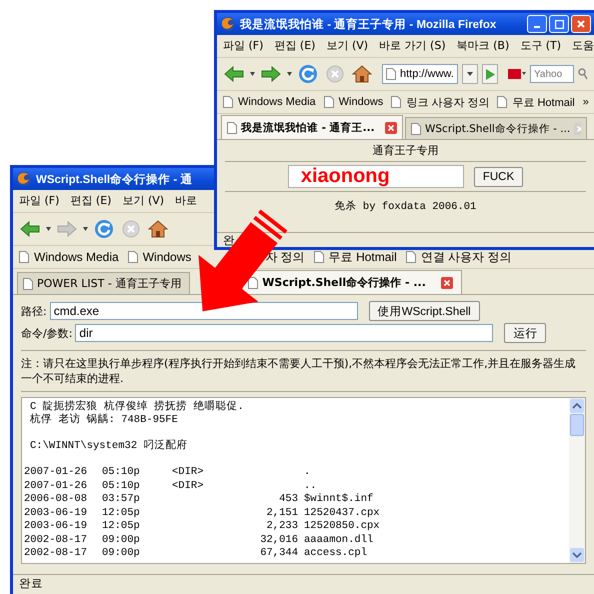  I want to click on file-name: access.cpl, so click(336, 553).